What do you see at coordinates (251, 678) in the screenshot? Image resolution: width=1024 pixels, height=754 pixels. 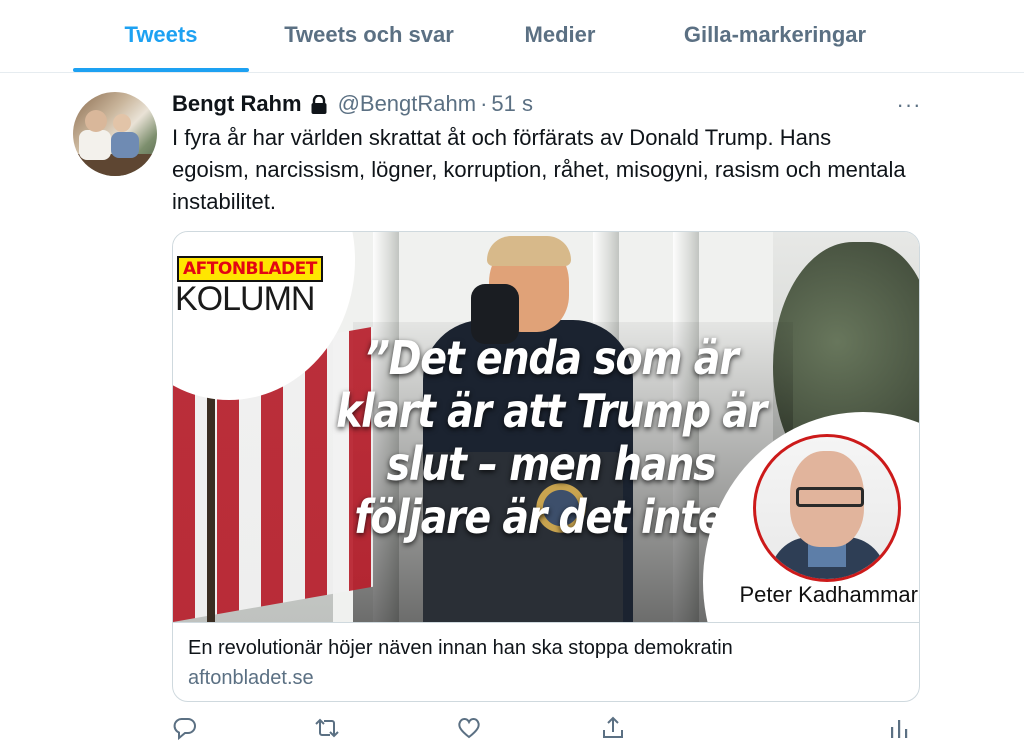 I see `card-domain: aftonbladet.se` at bounding box center [251, 678].